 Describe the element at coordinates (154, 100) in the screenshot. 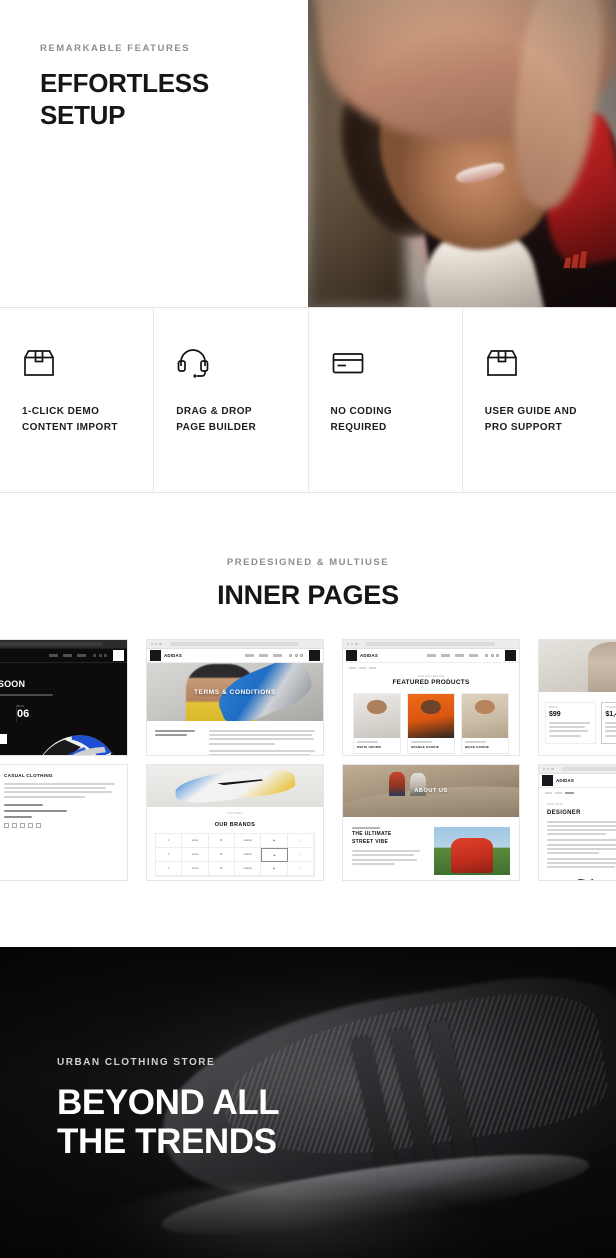

I see `hero-title: EFFORTLESS SETUP` at that location.